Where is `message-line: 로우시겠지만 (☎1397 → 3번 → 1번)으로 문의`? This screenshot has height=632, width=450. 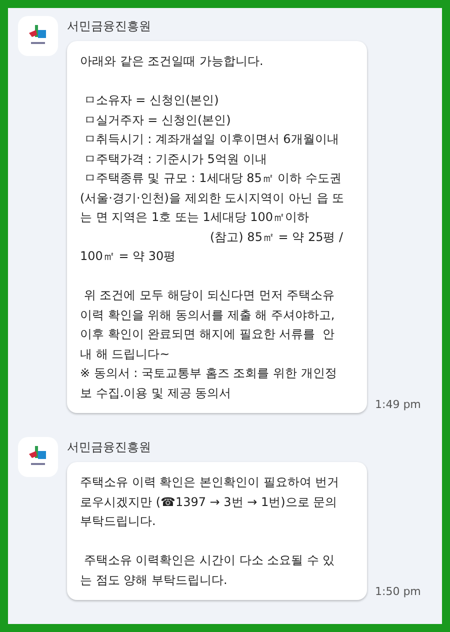 message-line: 로우시겠지만 (☎1397 → 3번 → 1번)으로 문의 is located at coordinates (209, 502).